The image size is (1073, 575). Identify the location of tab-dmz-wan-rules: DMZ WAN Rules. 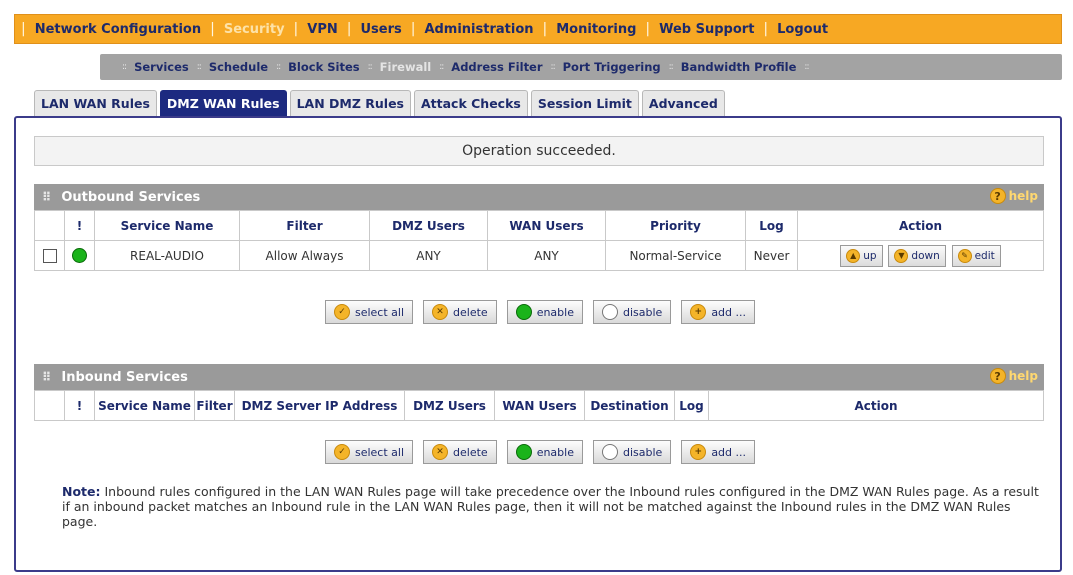
(223, 103).